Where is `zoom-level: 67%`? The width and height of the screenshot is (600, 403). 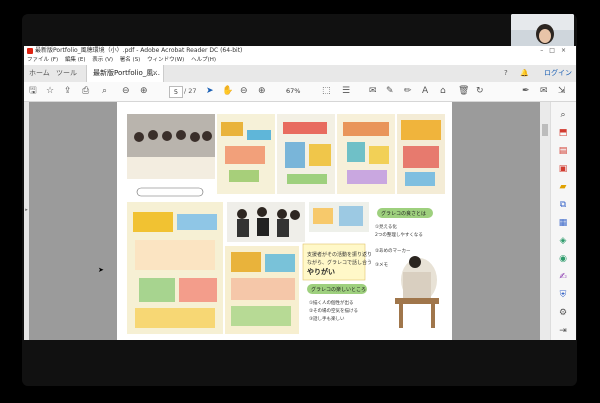 zoom-level: 67% is located at coordinates (293, 91).